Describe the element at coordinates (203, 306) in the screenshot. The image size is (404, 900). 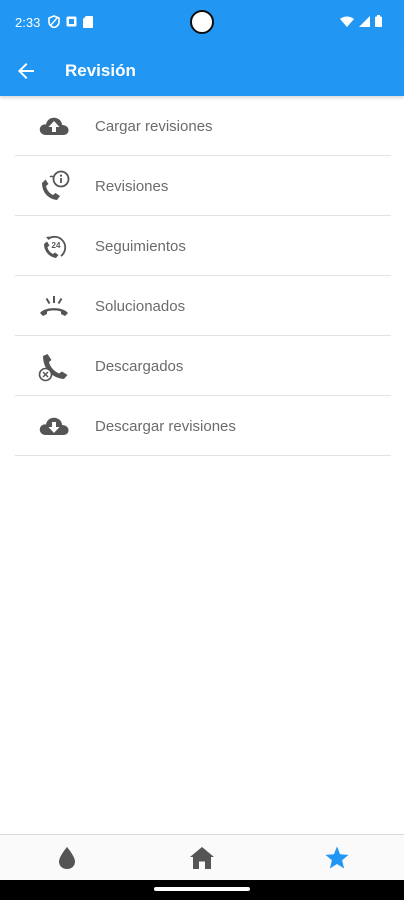
I see `menu-item-solucionados: Solucionados` at that location.